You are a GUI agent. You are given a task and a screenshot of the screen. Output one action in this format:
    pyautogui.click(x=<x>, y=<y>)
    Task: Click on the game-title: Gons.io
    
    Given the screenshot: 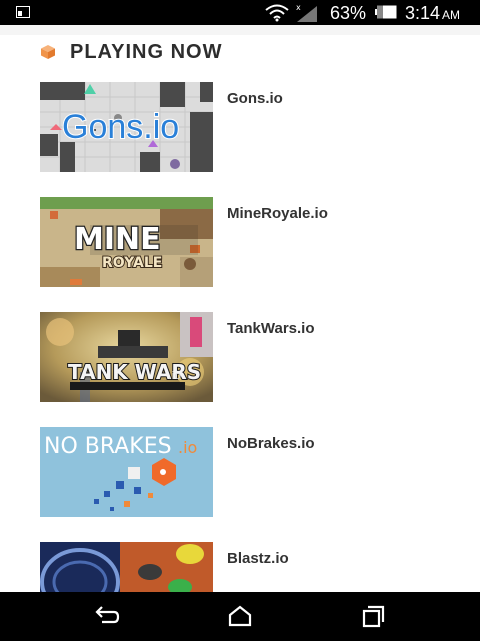 What is the action you would take?
    pyautogui.click(x=255, y=98)
    